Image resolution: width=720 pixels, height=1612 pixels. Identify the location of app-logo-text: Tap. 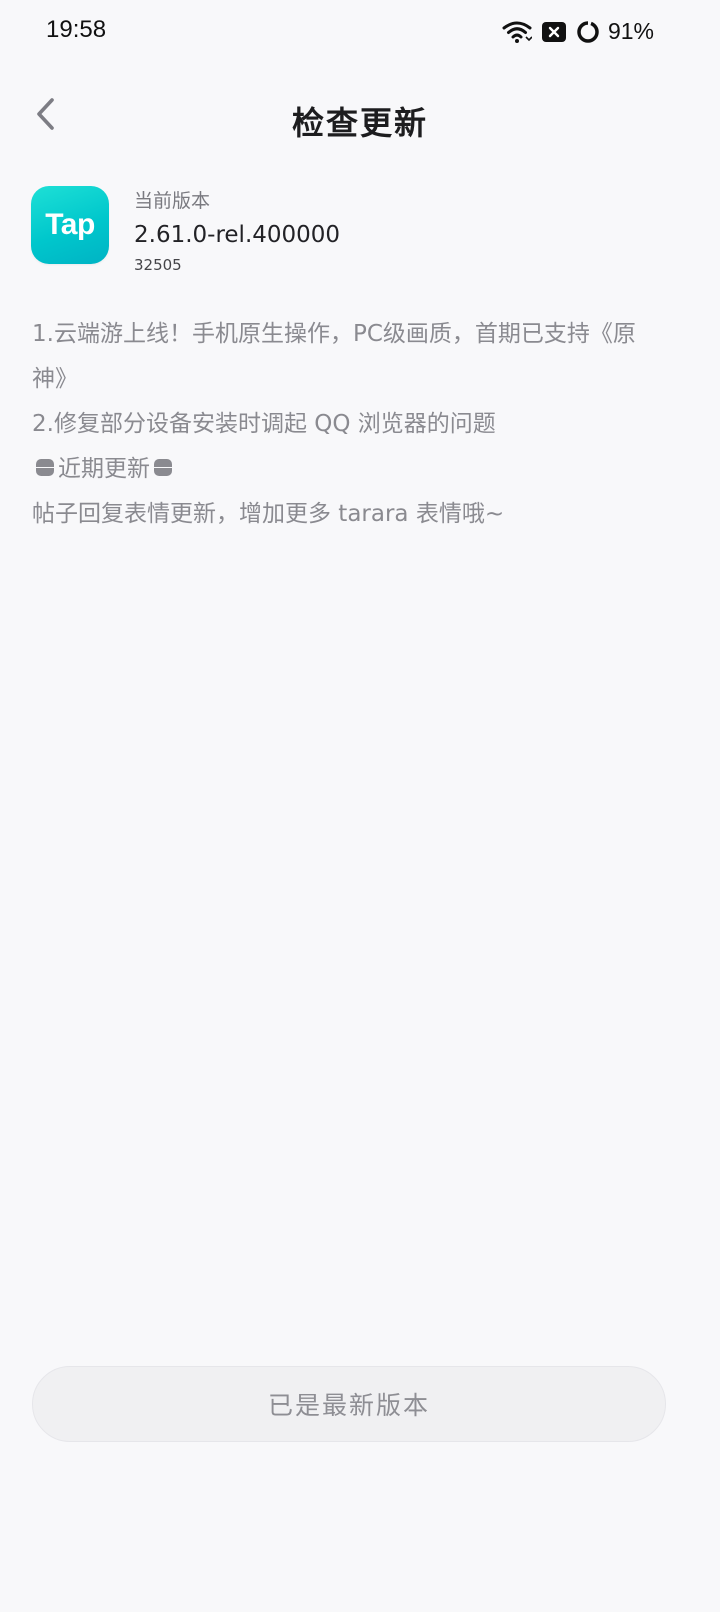
(70, 224).